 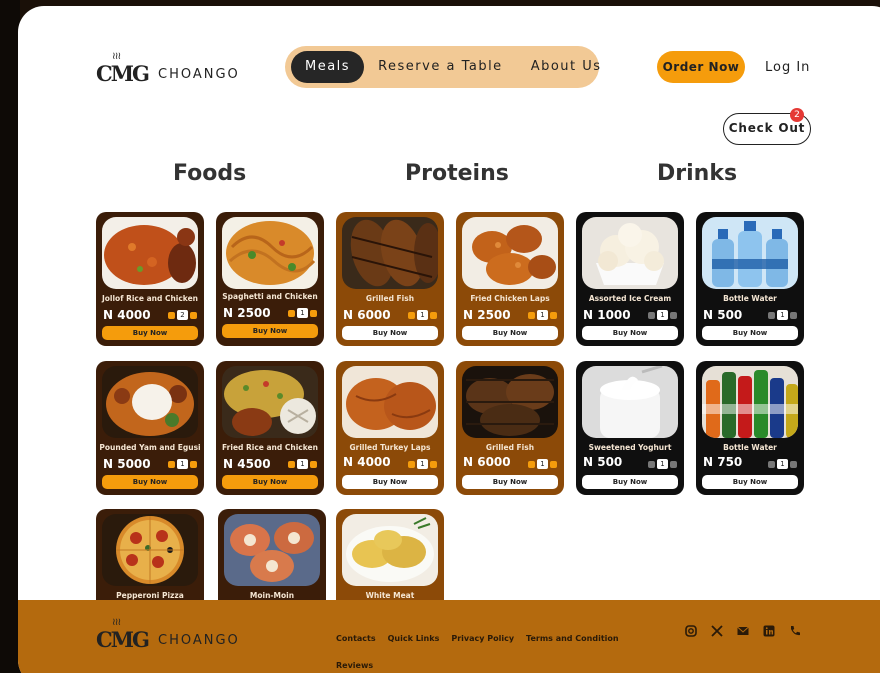 I want to click on product-price: N 2500, so click(x=247, y=313).